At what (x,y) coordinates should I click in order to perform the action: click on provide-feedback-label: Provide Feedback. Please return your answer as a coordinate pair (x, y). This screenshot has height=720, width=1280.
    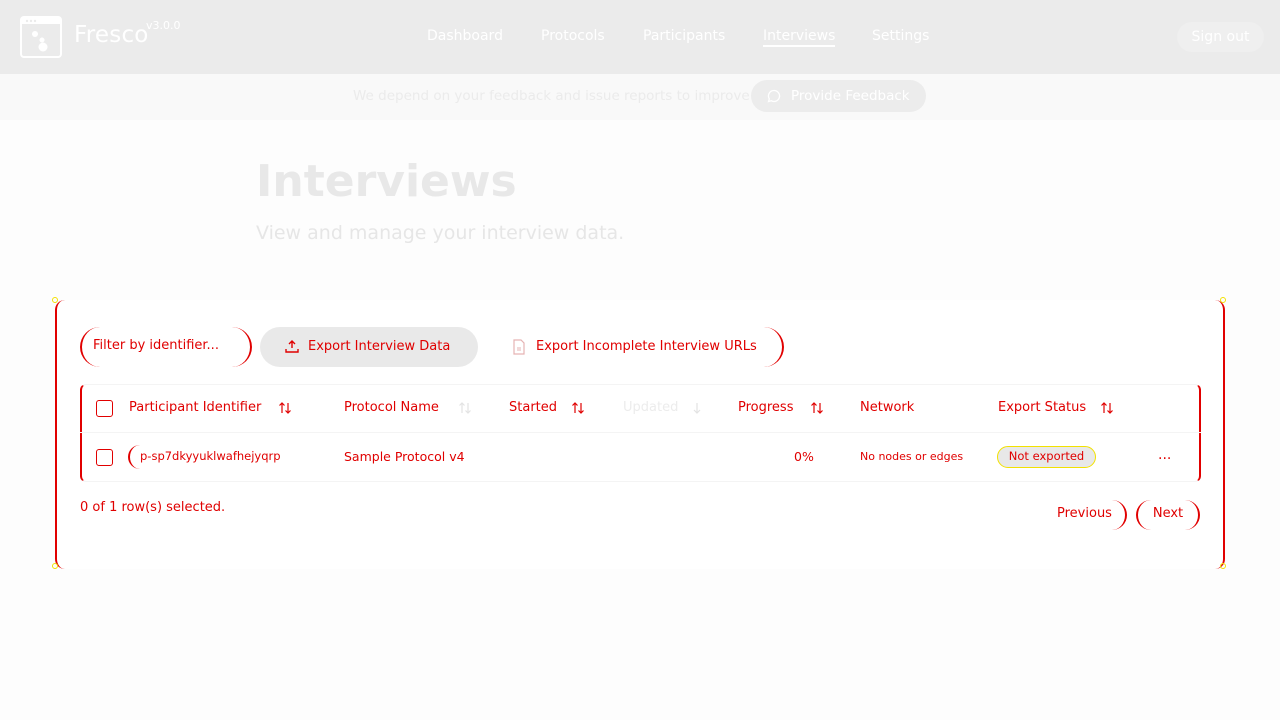
    Looking at the image, I should click on (850, 96).